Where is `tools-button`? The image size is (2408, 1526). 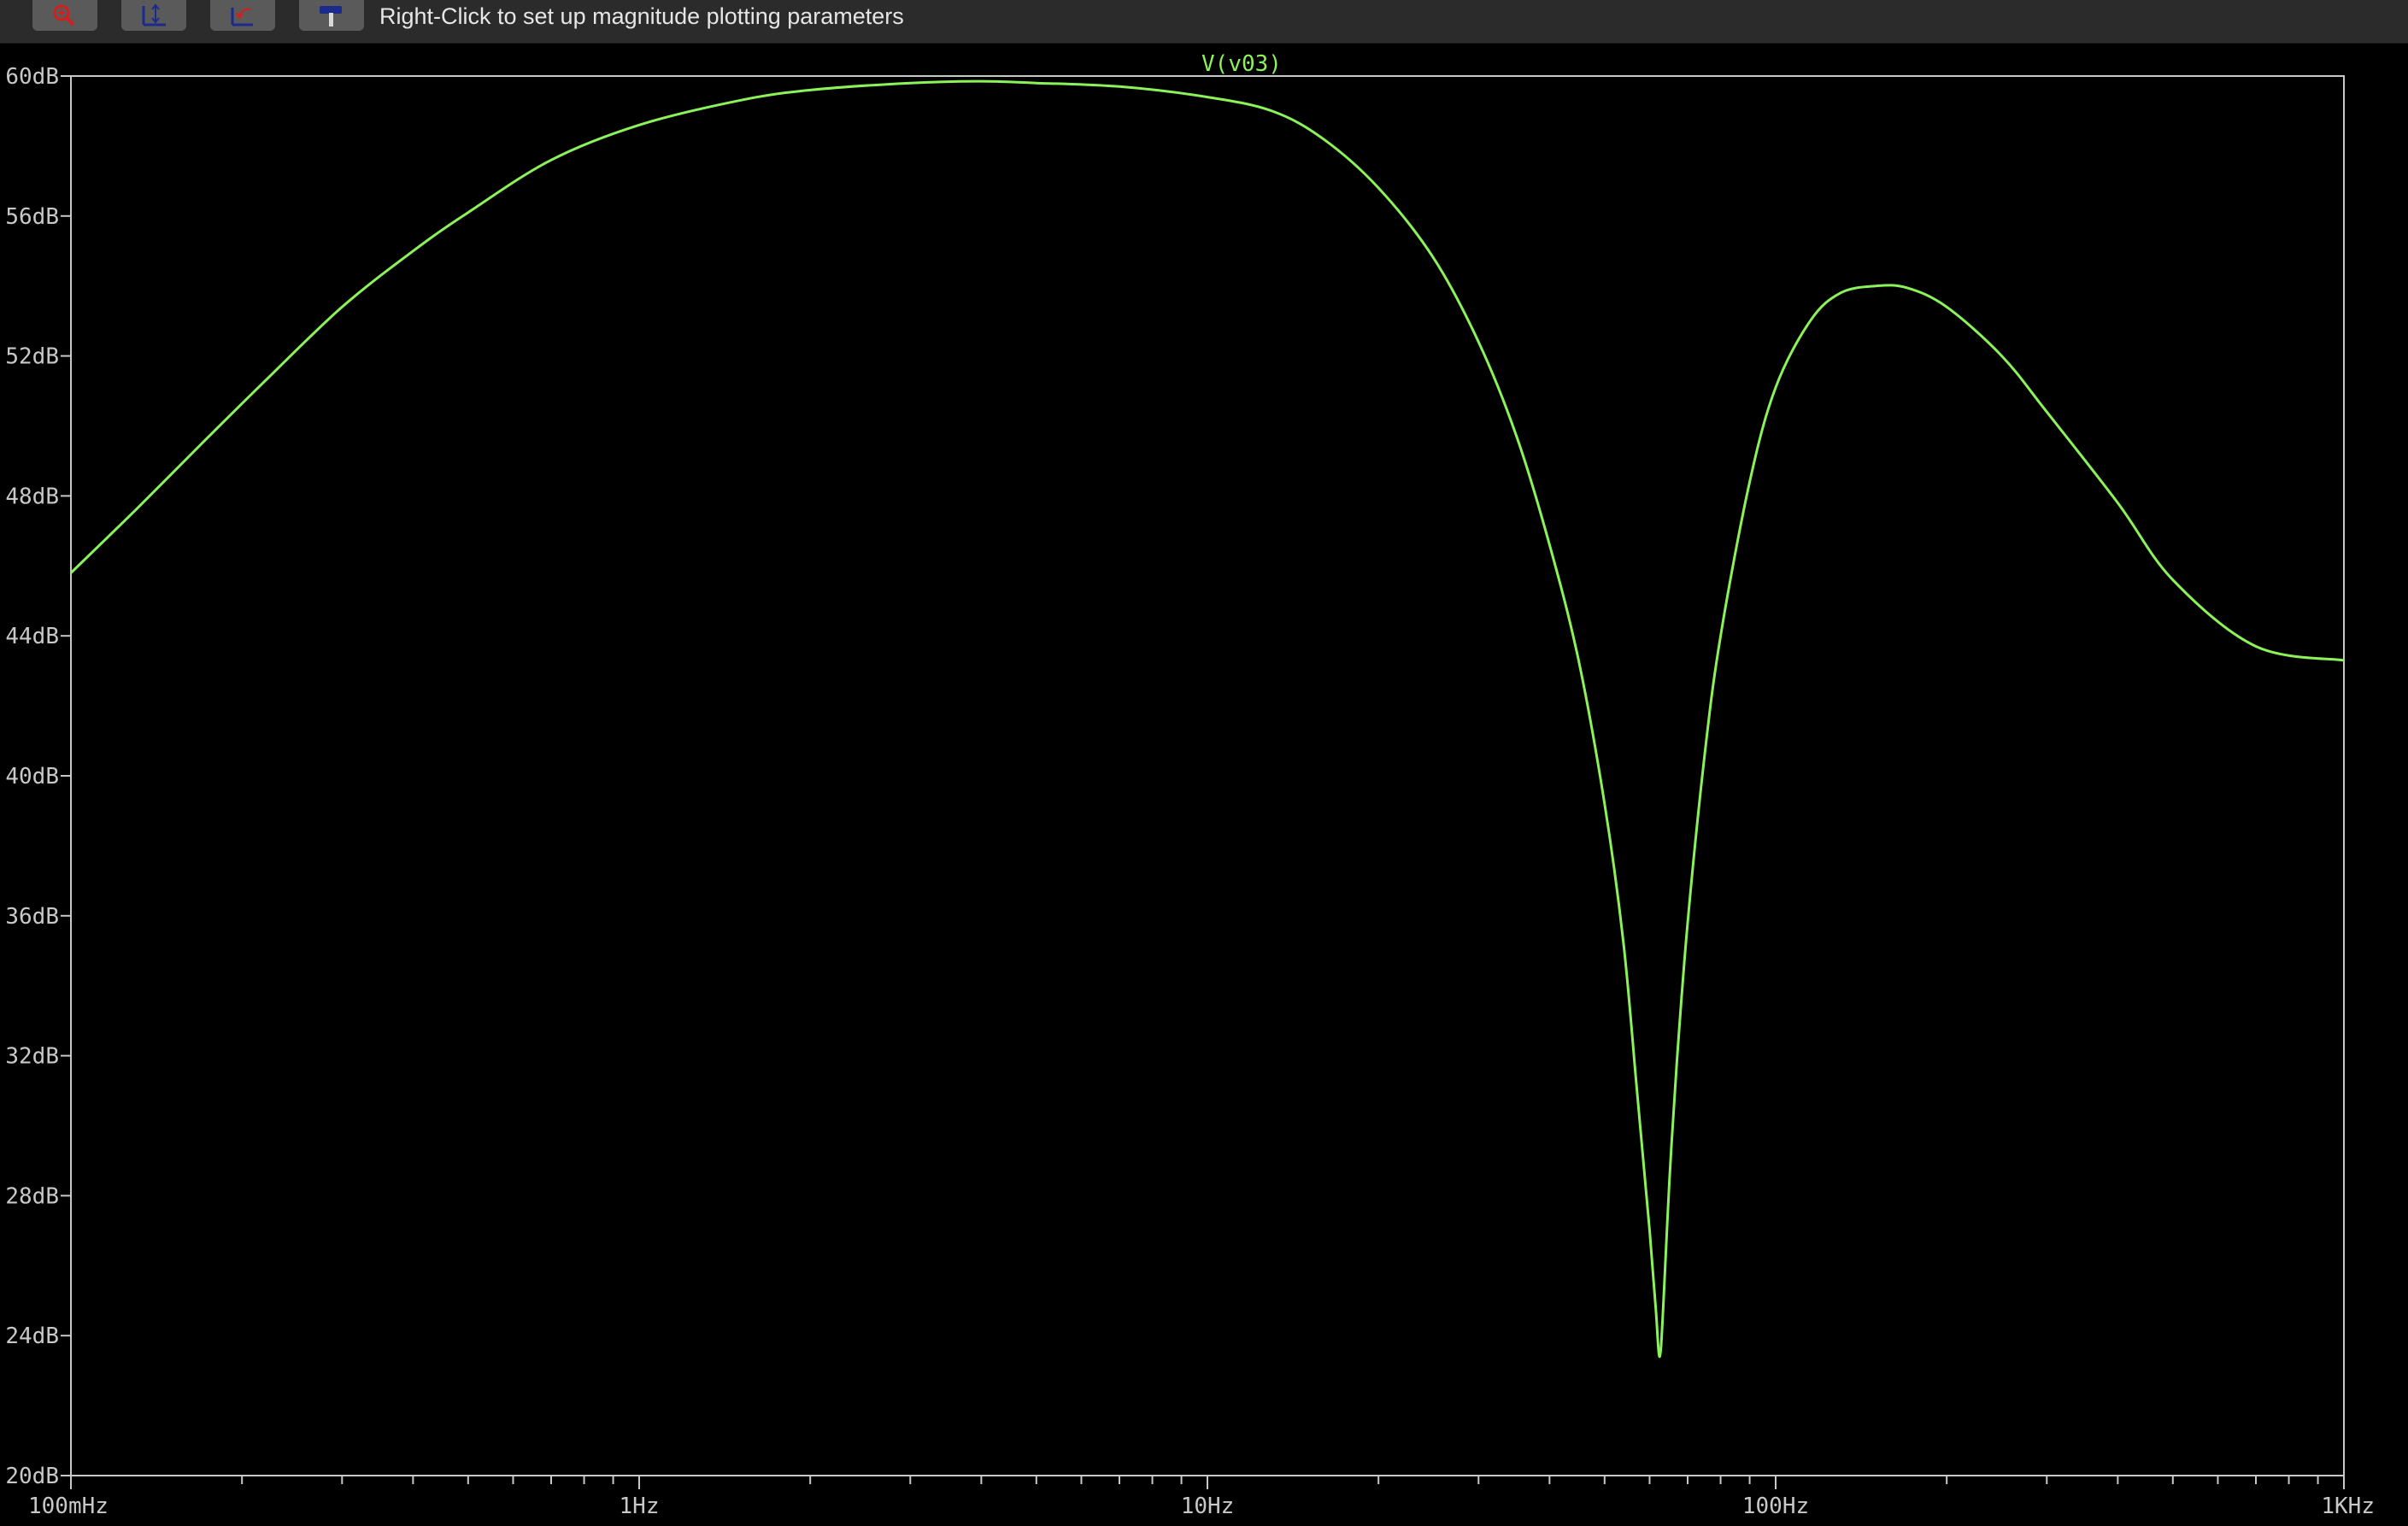
tools-button is located at coordinates (331, 15).